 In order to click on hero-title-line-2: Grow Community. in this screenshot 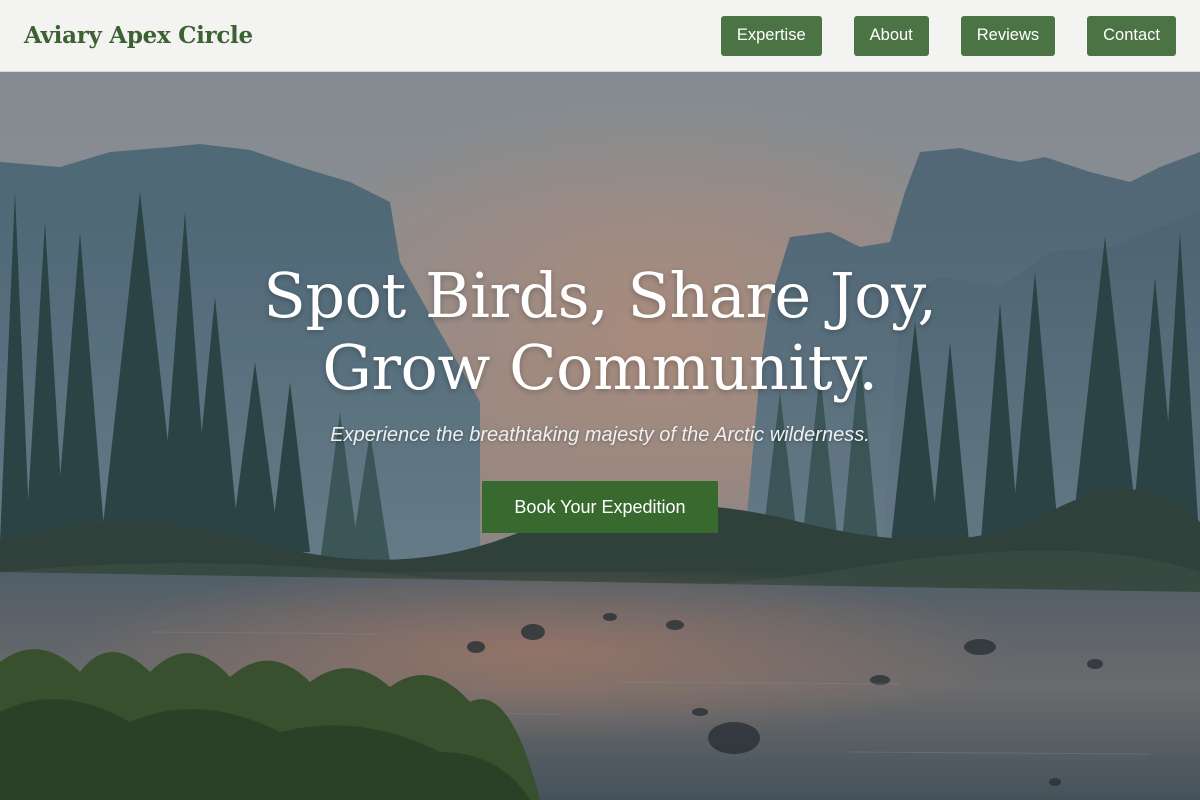, I will do `click(600, 367)`.